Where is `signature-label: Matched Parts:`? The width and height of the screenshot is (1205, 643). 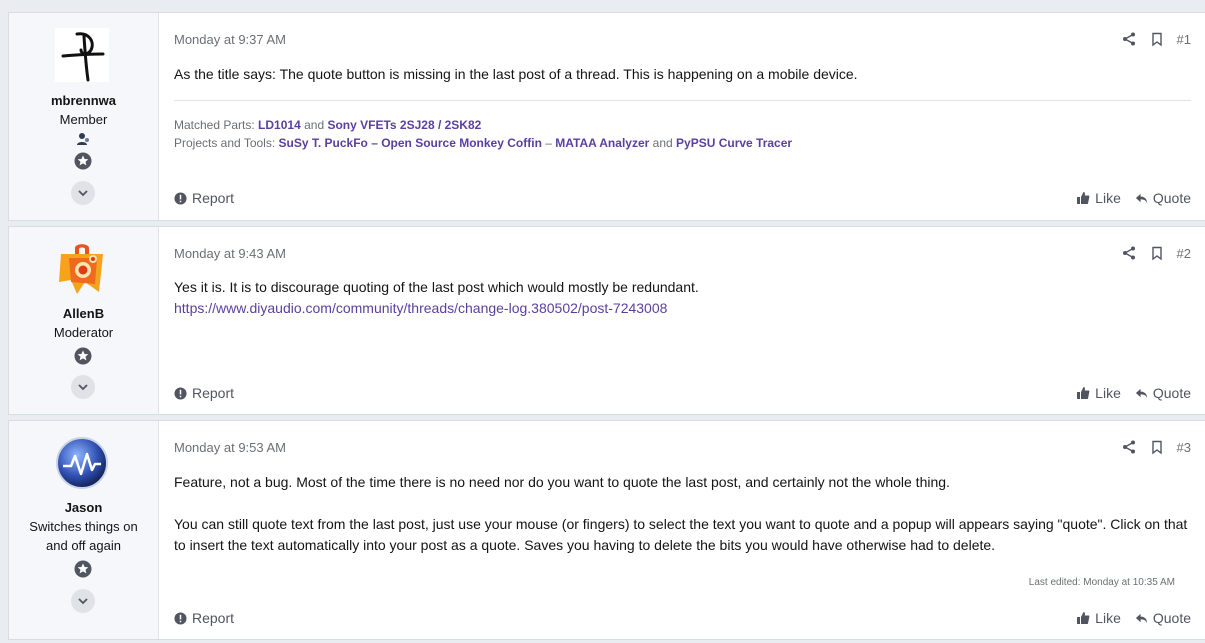 signature-label: Matched Parts: is located at coordinates (214, 125).